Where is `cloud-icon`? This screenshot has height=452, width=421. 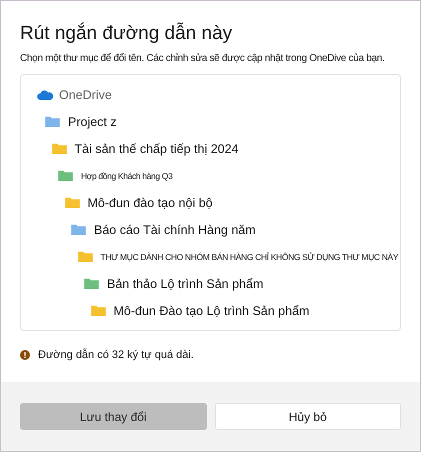
cloud-icon is located at coordinates (45, 95).